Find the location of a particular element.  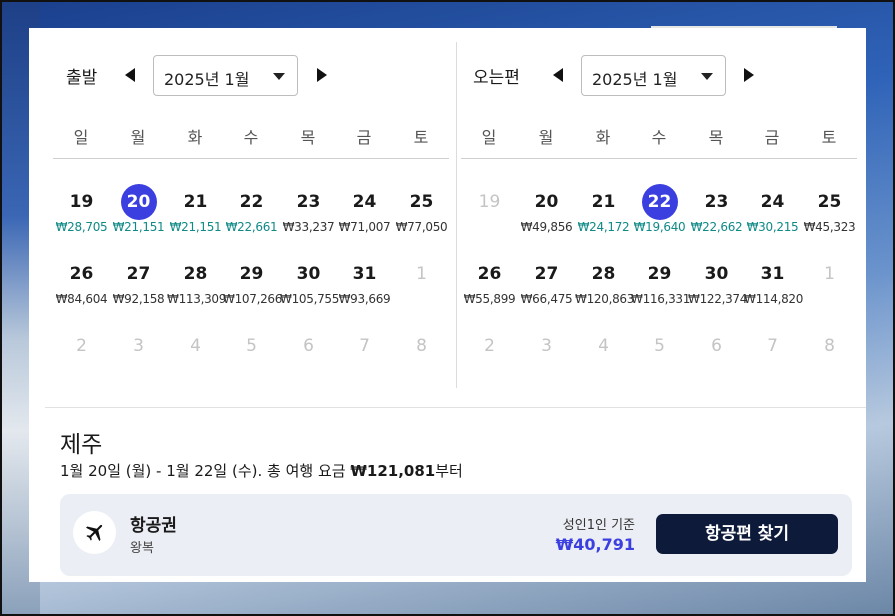

day-cell: 22 ₩22,661 is located at coordinates (251, 214).